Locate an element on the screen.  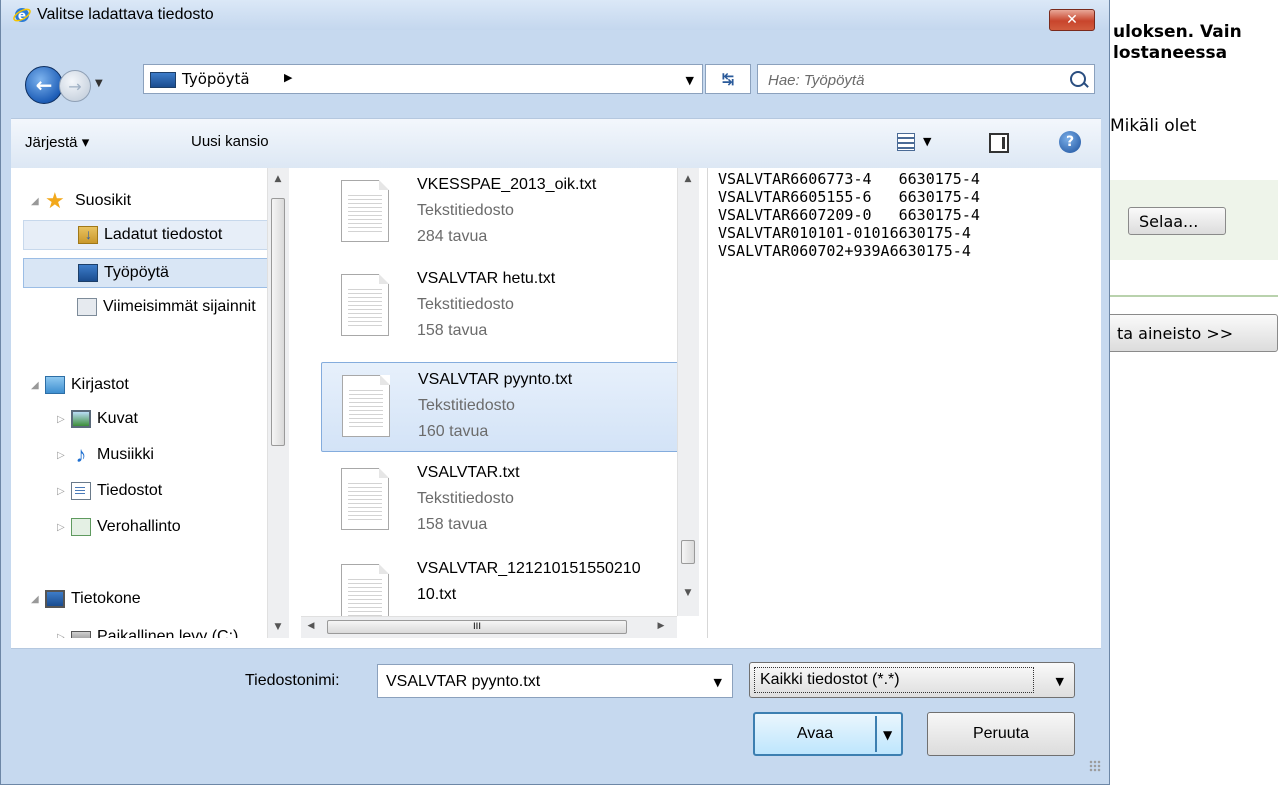
back-button: ← is located at coordinates (44, 85).